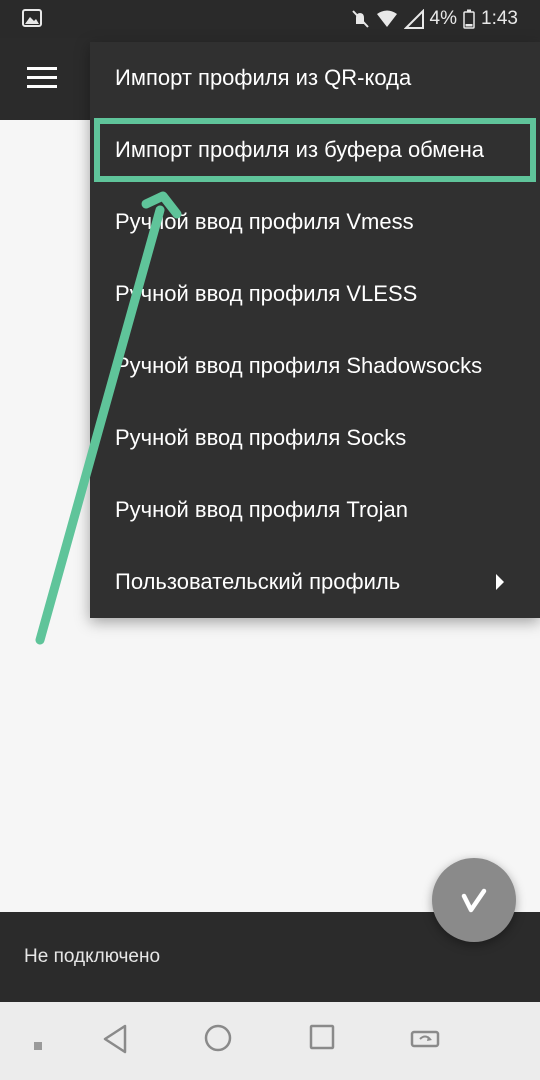 The height and width of the screenshot is (1080, 540). Describe the element at coordinates (360, 19) in the screenshot. I see `mute-icon` at that location.